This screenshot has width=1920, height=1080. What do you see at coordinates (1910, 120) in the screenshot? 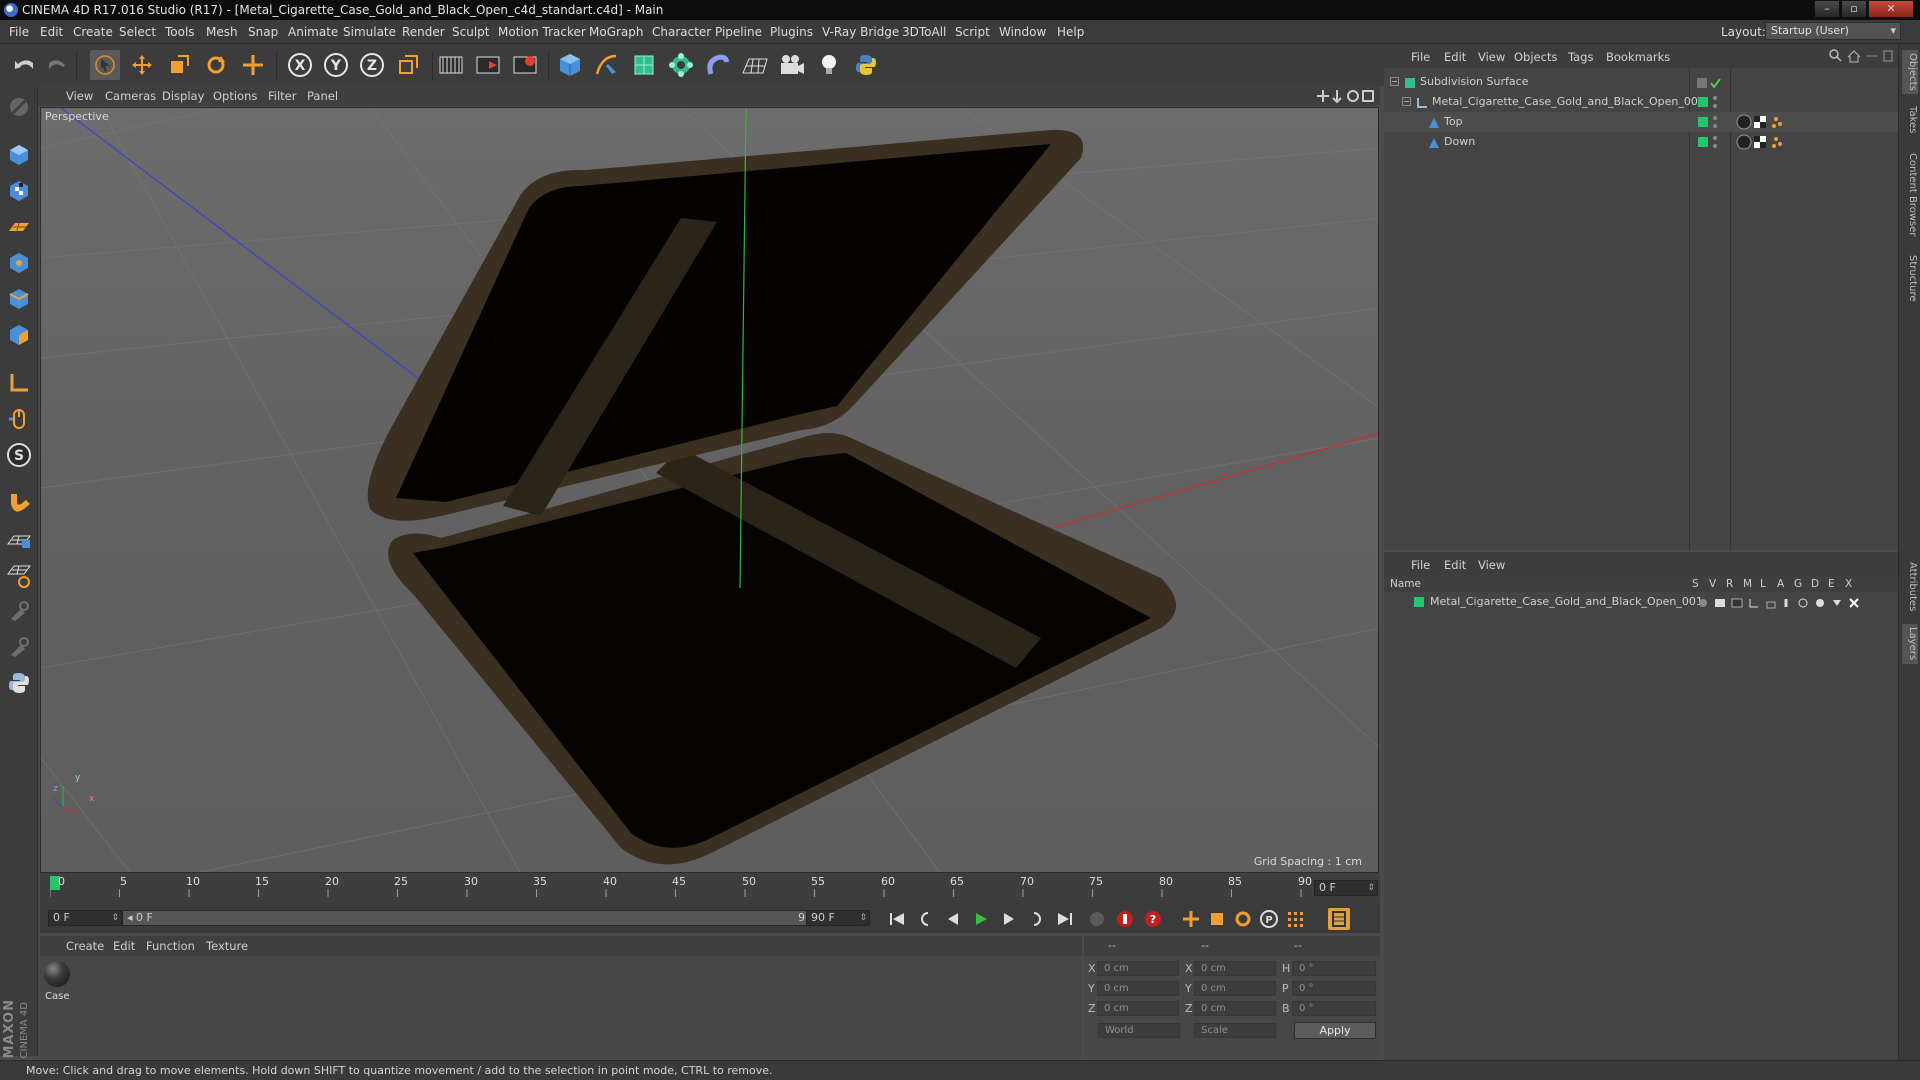
I see `tab-takes: Takes` at bounding box center [1910, 120].